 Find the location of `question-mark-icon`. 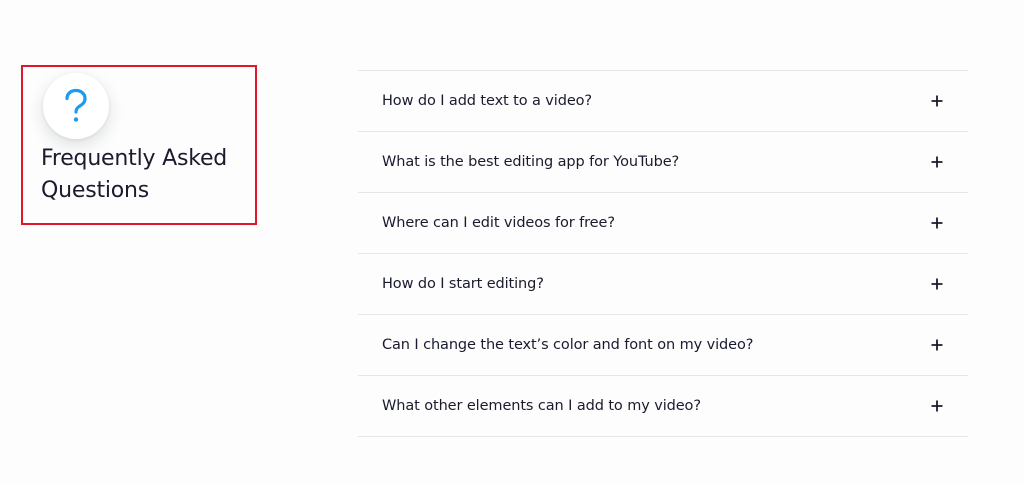

question-mark-icon is located at coordinates (76, 105).